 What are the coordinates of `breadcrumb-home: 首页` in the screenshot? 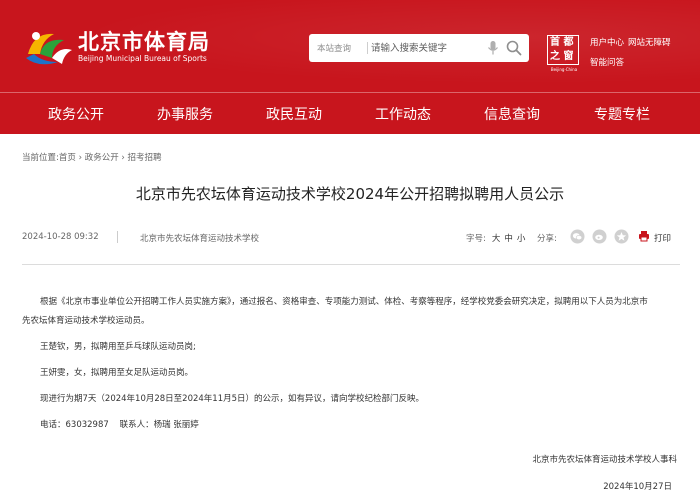 It's located at (67, 158).